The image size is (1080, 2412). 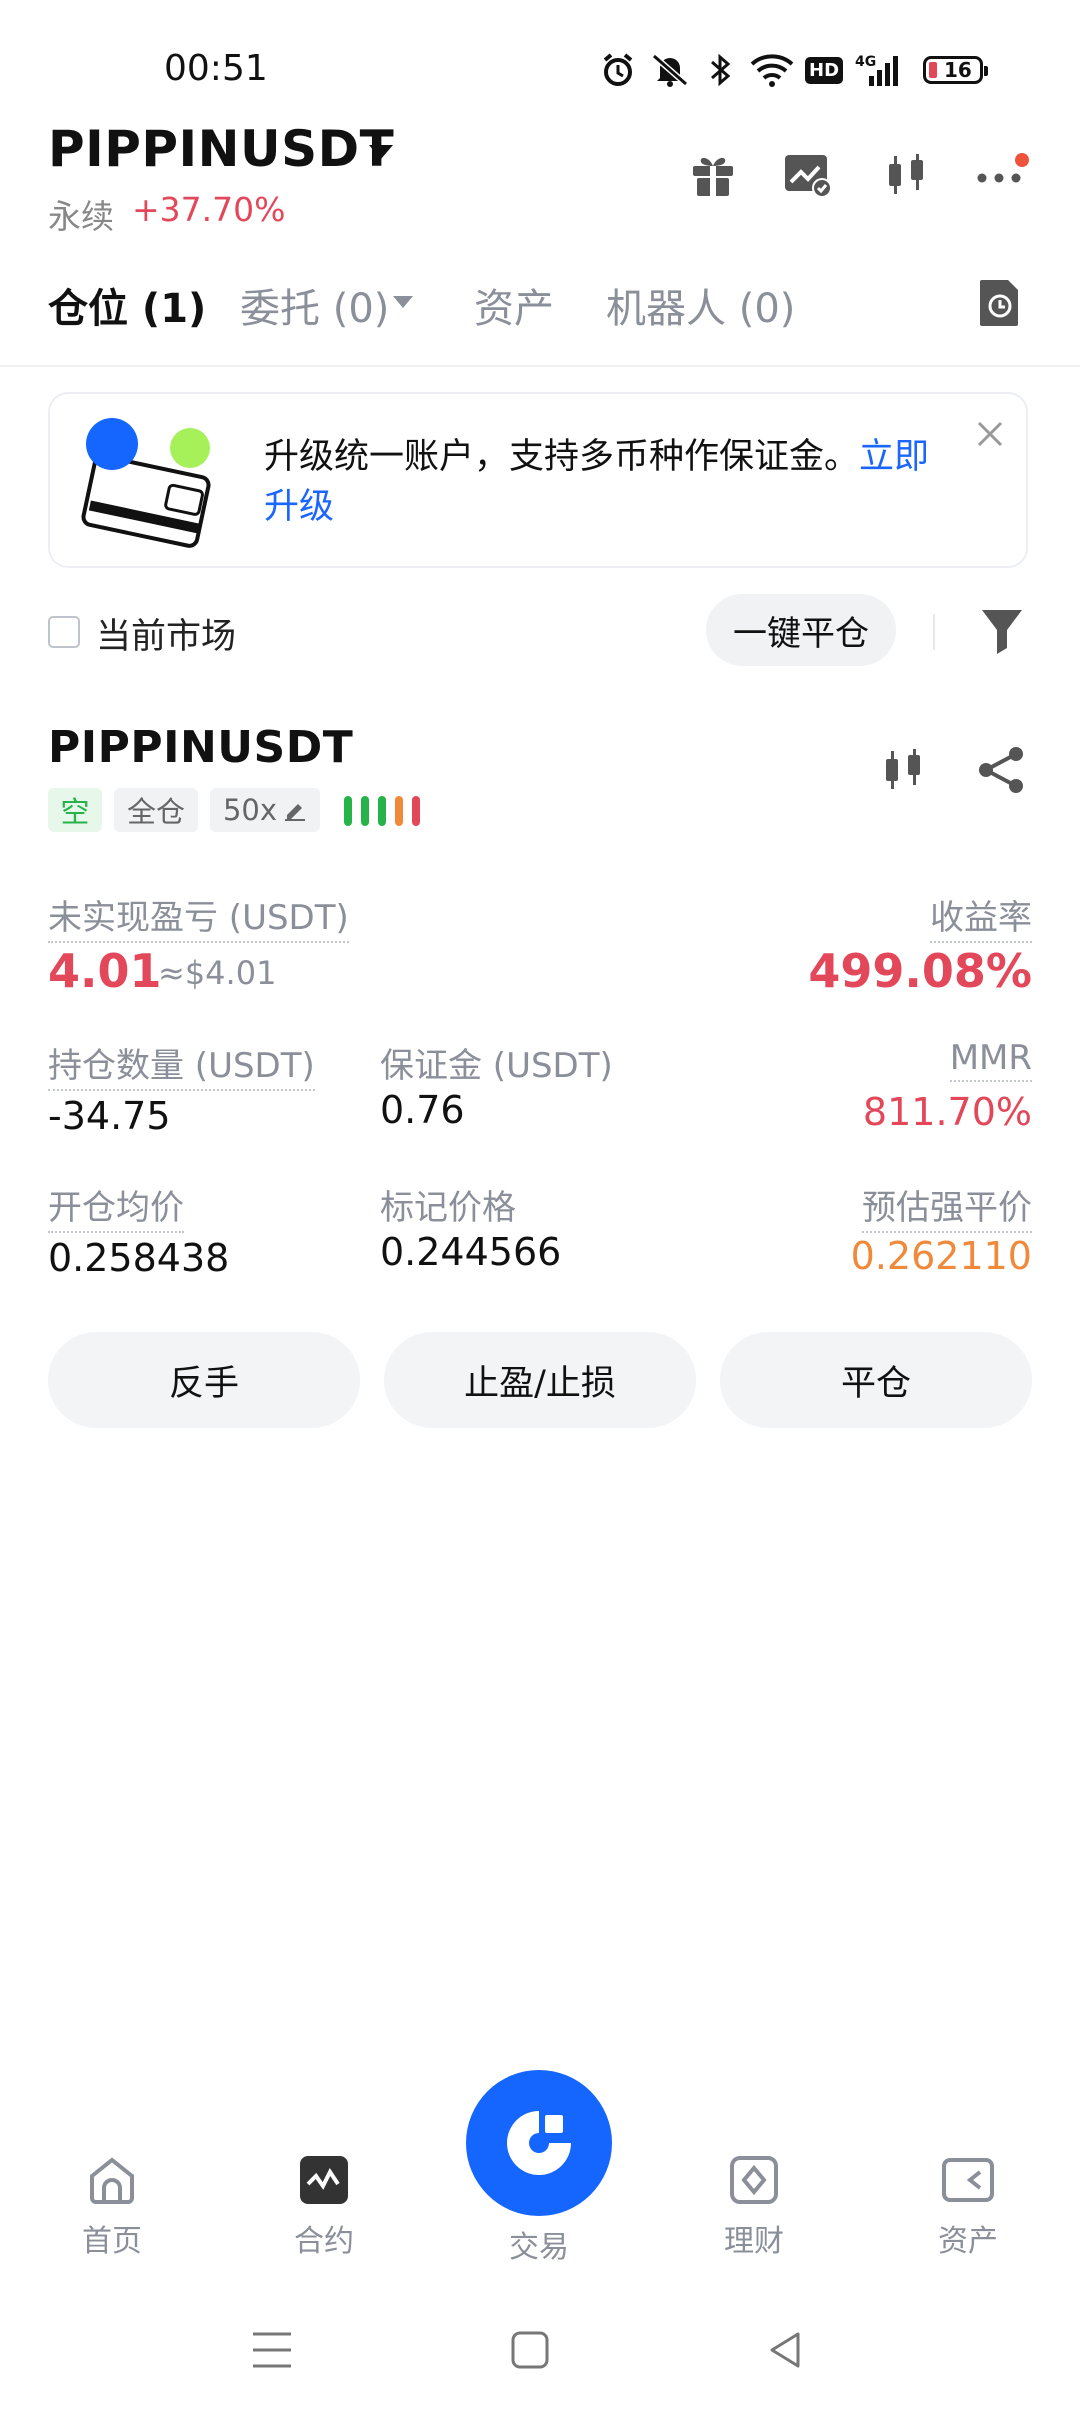 I want to click on mark-price-value: 0.244566, so click(x=471, y=1252).